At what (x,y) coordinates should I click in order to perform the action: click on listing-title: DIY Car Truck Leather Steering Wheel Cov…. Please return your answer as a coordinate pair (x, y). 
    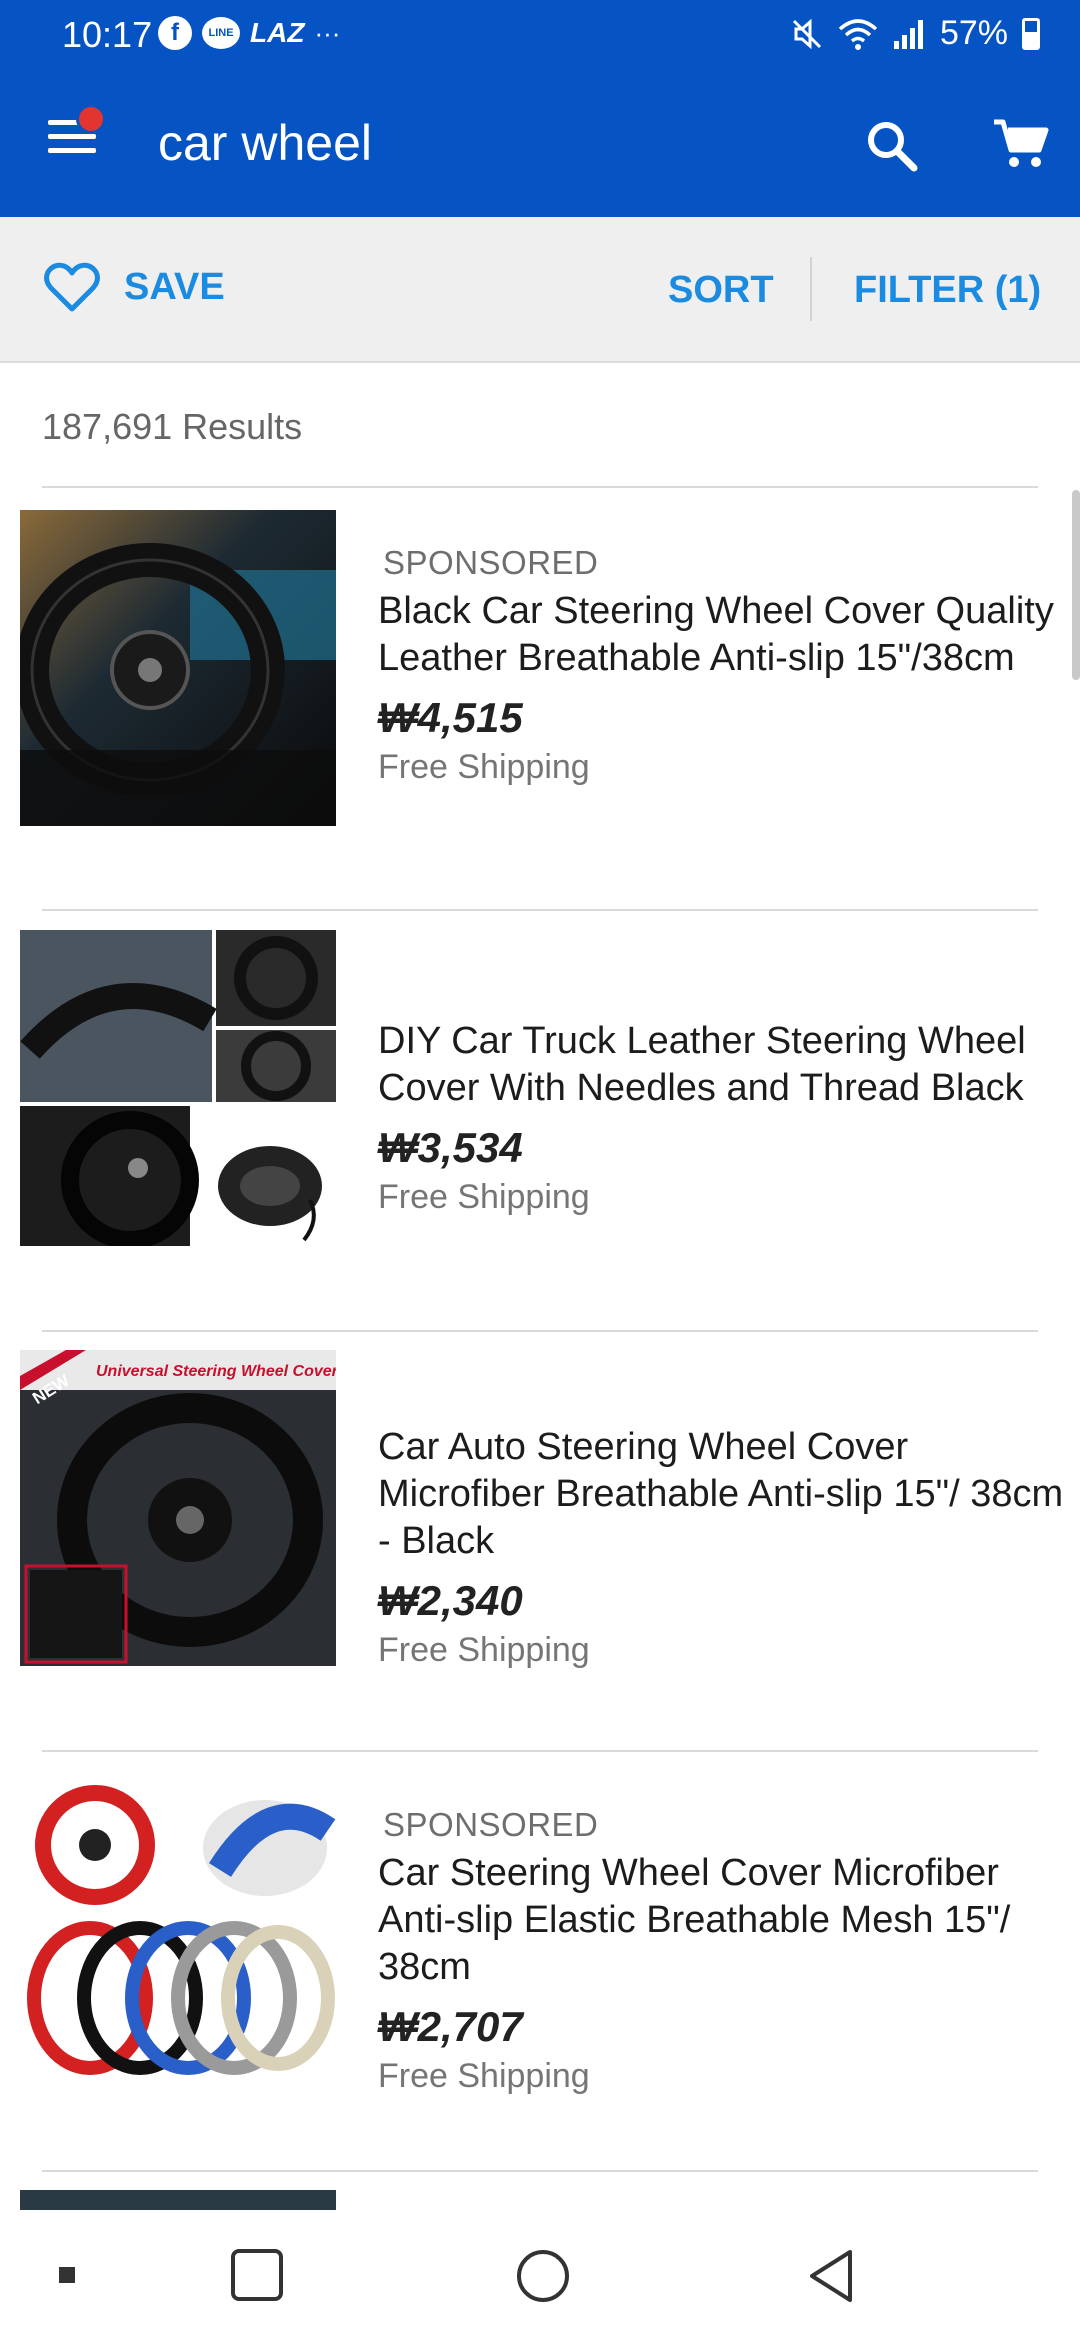
    Looking at the image, I should click on (723, 1065).